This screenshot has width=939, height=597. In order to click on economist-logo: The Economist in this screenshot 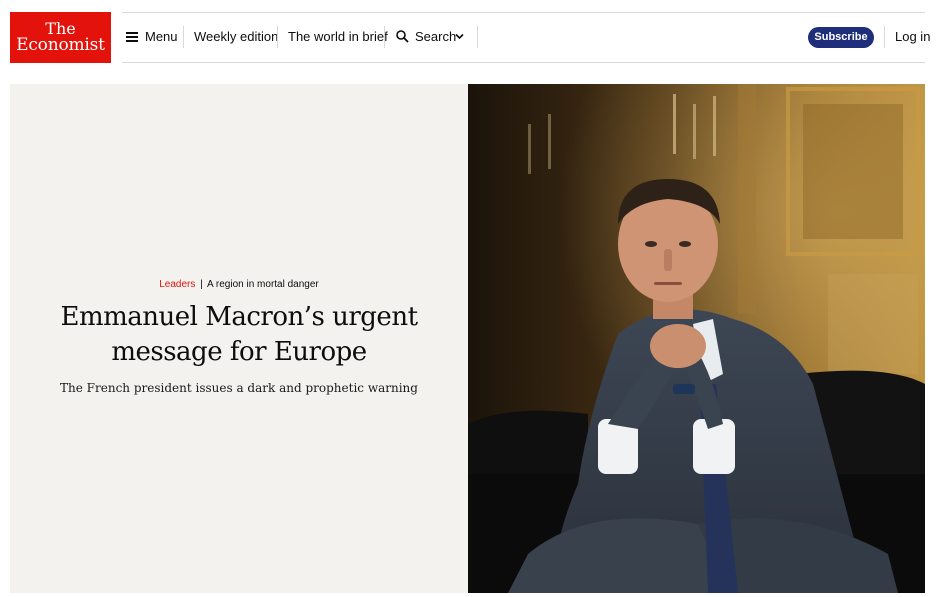, I will do `click(60, 37)`.